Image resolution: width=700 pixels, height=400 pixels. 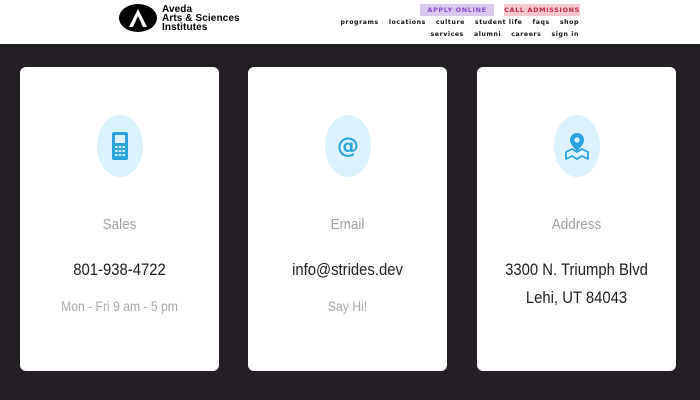 What do you see at coordinates (576, 270) in the screenshot?
I see `address-line-1: 3300 N. Triumph Blvd` at bounding box center [576, 270].